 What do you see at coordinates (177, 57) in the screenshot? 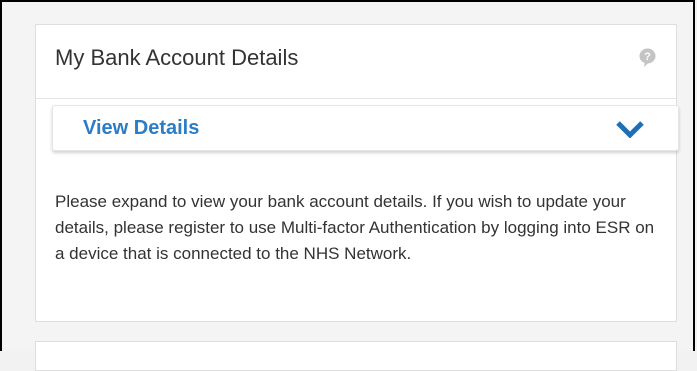
I see `card-title: My Bank Account Details` at bounding box center [177, 57].